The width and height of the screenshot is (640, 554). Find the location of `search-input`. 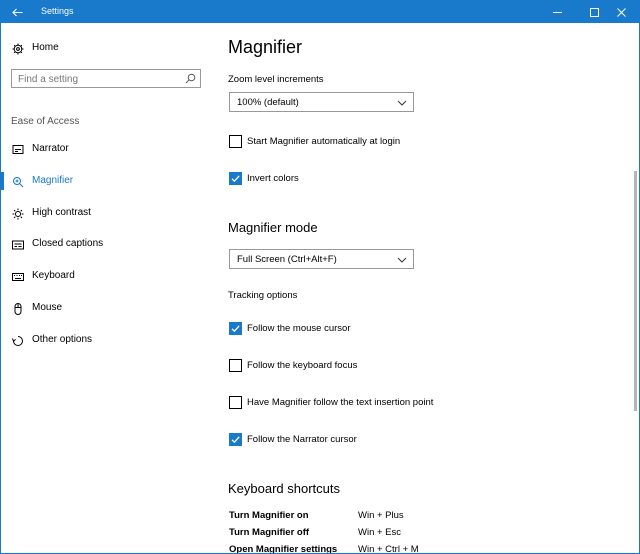

search-input is located at coordinates (98, 79).